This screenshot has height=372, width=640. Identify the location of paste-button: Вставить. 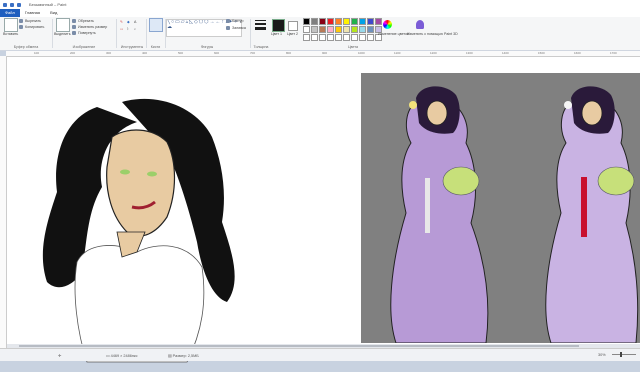
(10, 34).